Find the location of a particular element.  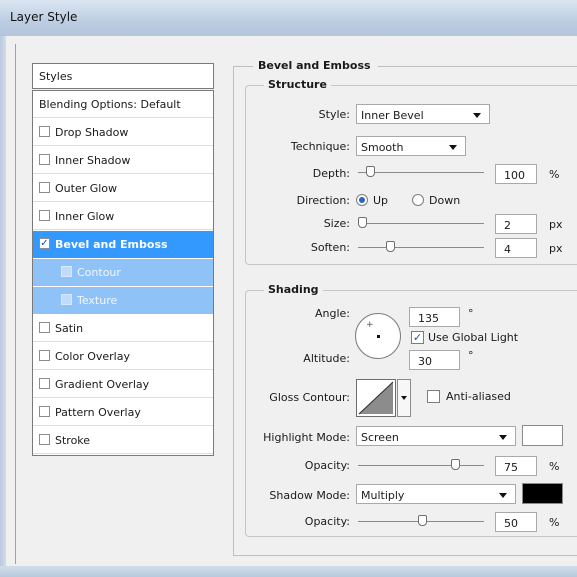

style-item-blending-options: Blending Options: Default is located at coordinates (123, 104).